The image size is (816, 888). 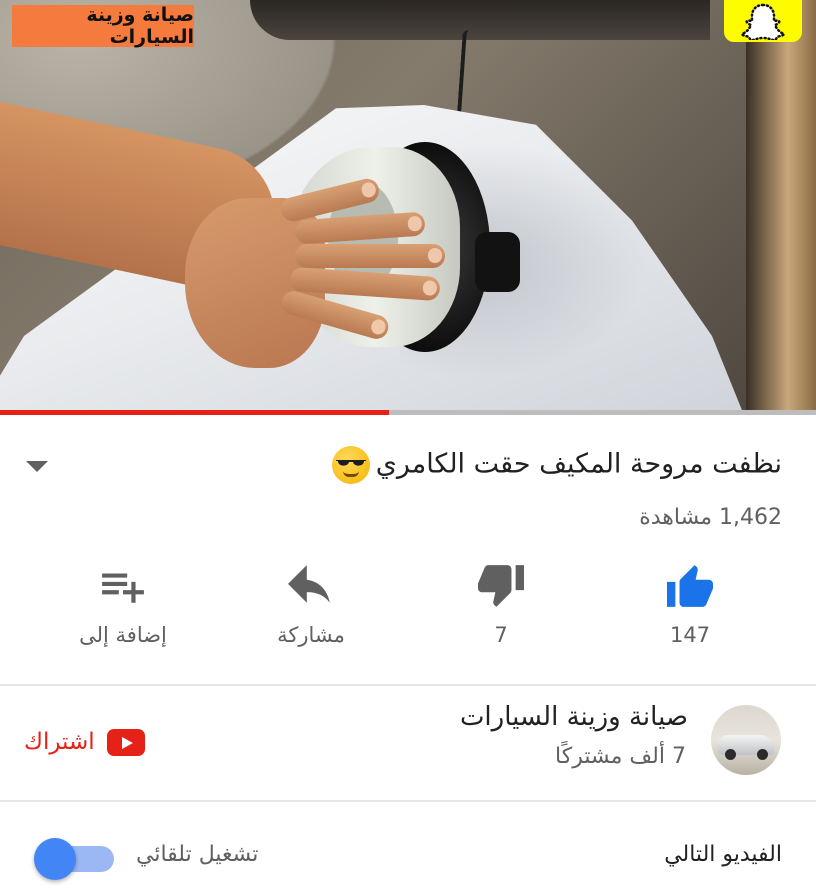 What do you see at coordinates (125, 742) in the screenshot?
I see `youtube-play-icon` at bounding box center [125, 742].